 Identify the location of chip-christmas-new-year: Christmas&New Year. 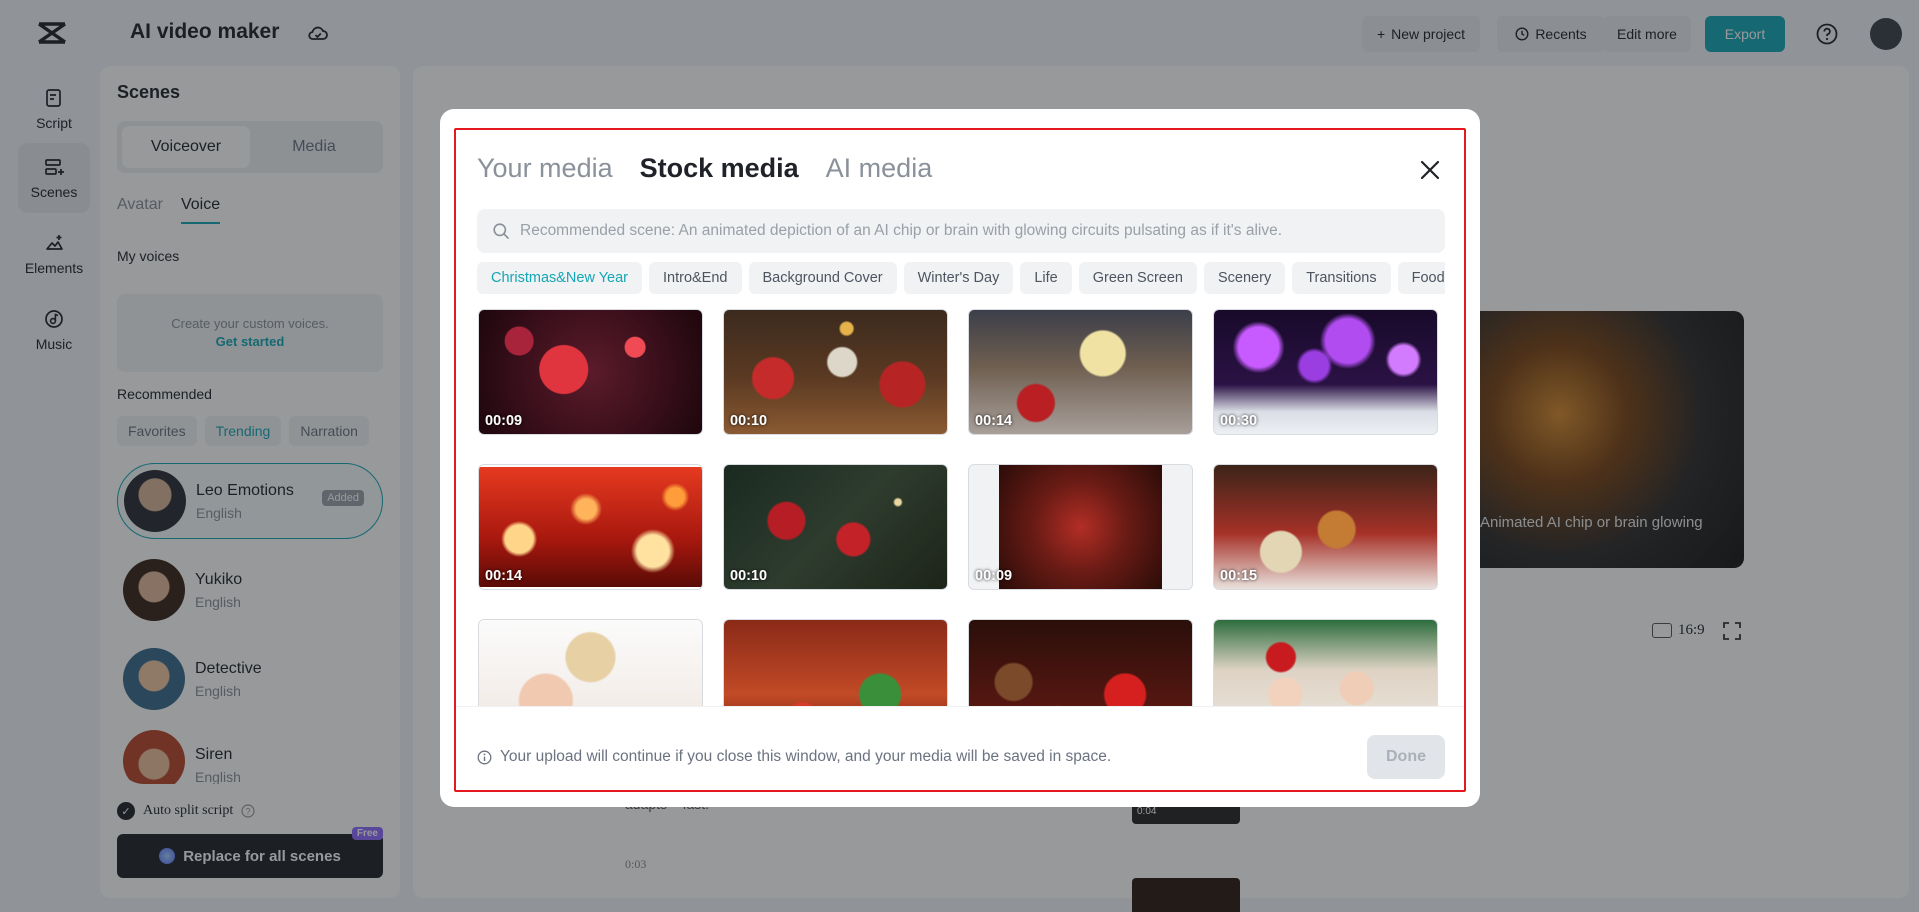
(559, 278).